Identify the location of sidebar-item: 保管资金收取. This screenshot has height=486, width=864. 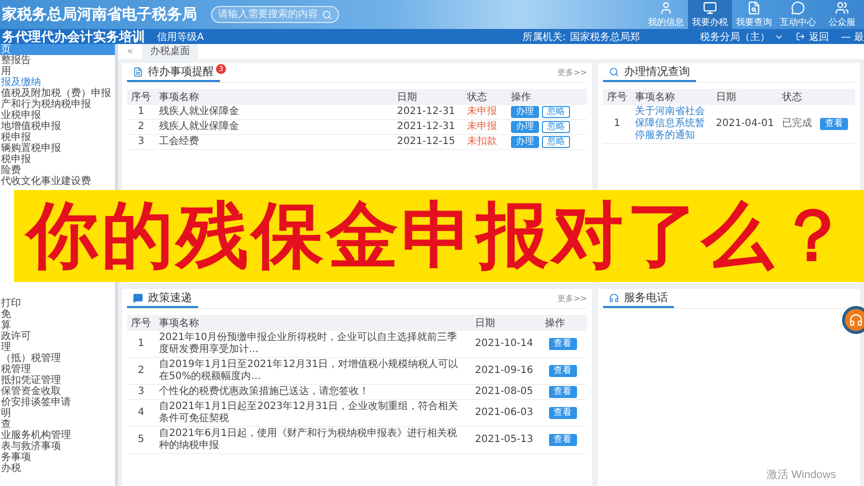
(57, 391).